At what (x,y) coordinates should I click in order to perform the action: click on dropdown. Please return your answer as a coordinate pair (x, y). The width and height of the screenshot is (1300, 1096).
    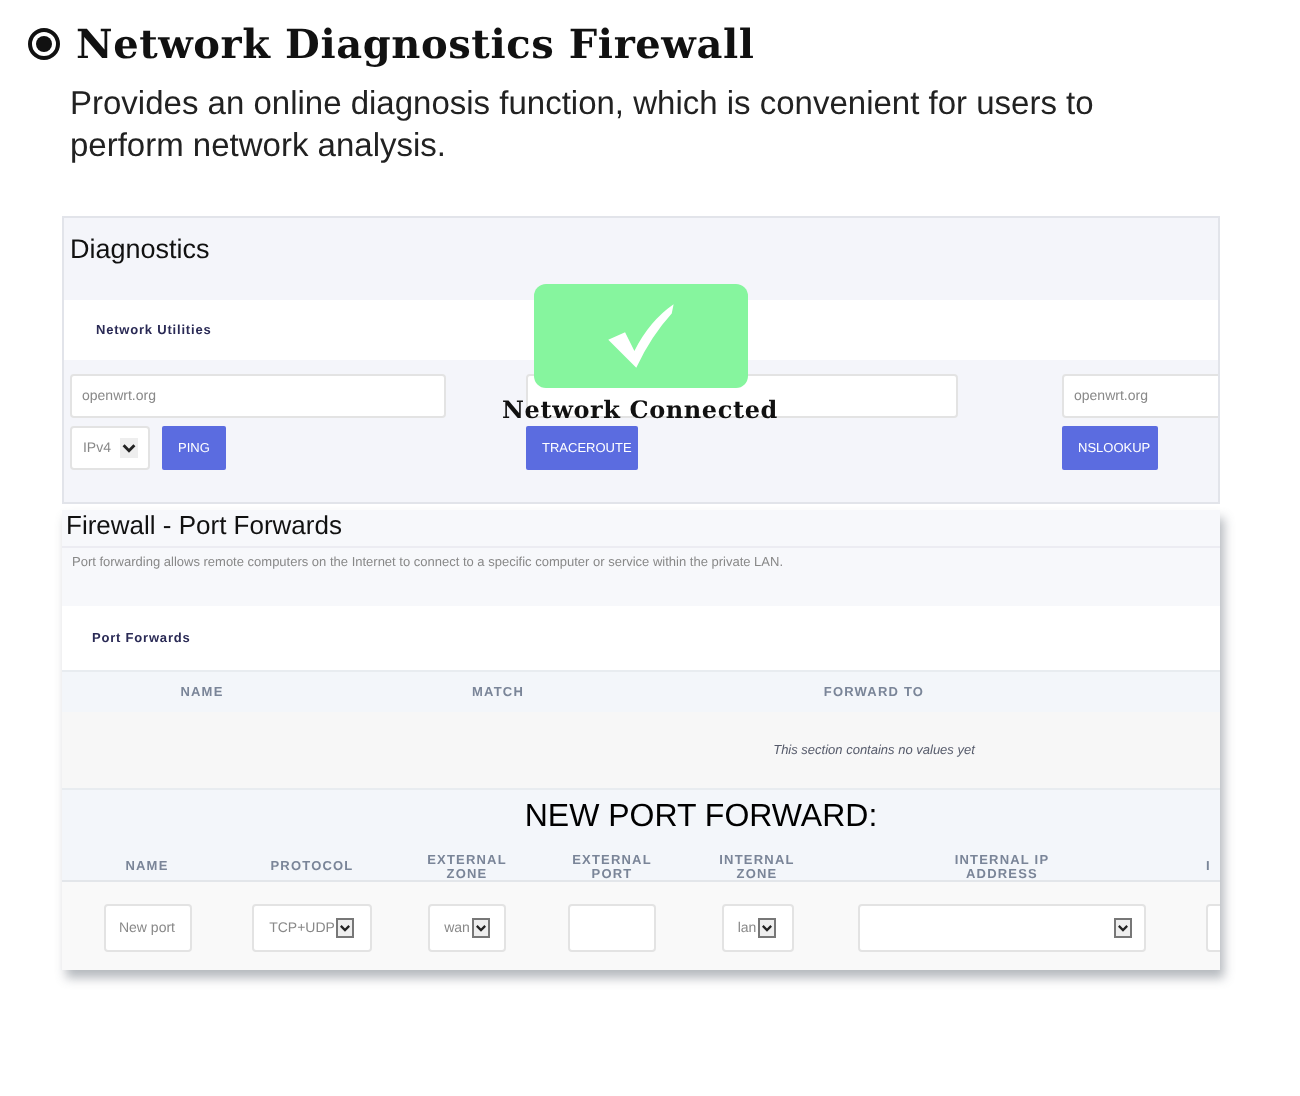
    Looking at the image, I should click on (1002, 928).